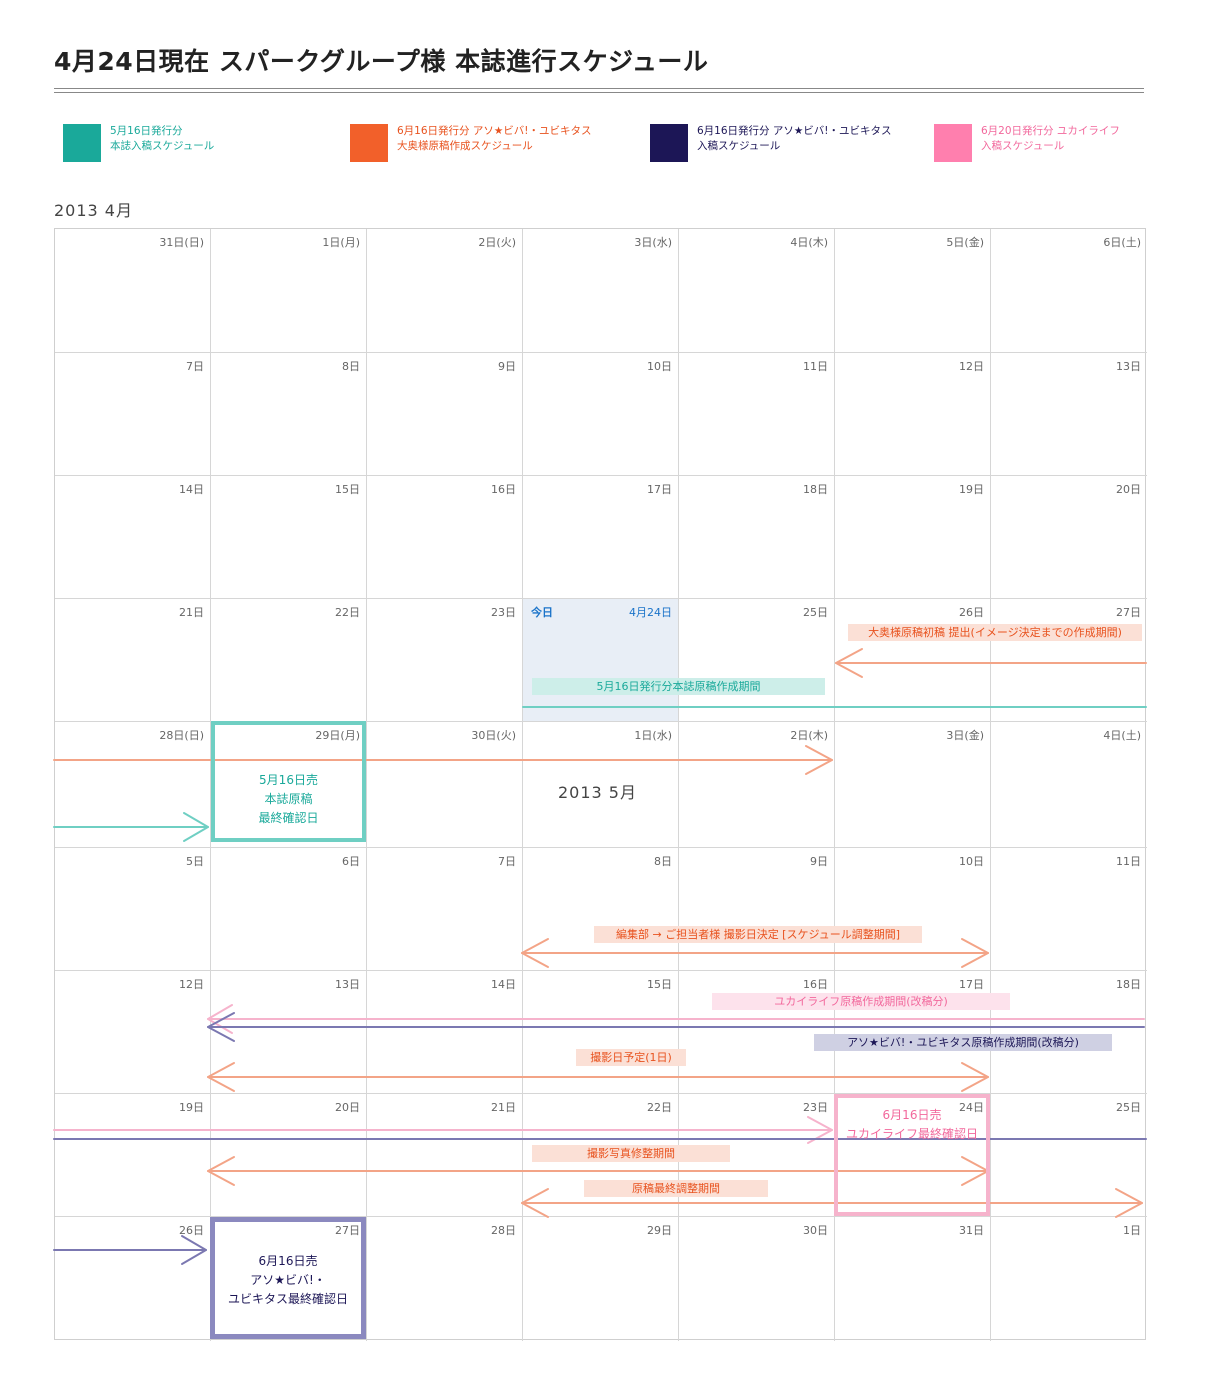 The image size is (1206, 1387). Describe the element at coordinates (794, 138) in the screenshot. I see `legend-text-aso: 6月16日発行分 アソ★ビバ!・ユビキタス 入稿スケジュール` at that location.